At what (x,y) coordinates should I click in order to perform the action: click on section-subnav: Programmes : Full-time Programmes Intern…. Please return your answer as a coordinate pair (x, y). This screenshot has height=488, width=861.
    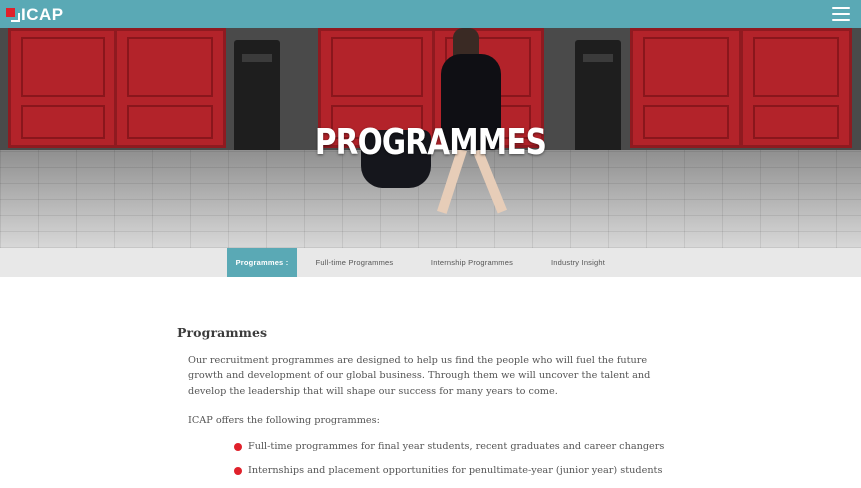
    Looking at the image, I should click on (430, 262).